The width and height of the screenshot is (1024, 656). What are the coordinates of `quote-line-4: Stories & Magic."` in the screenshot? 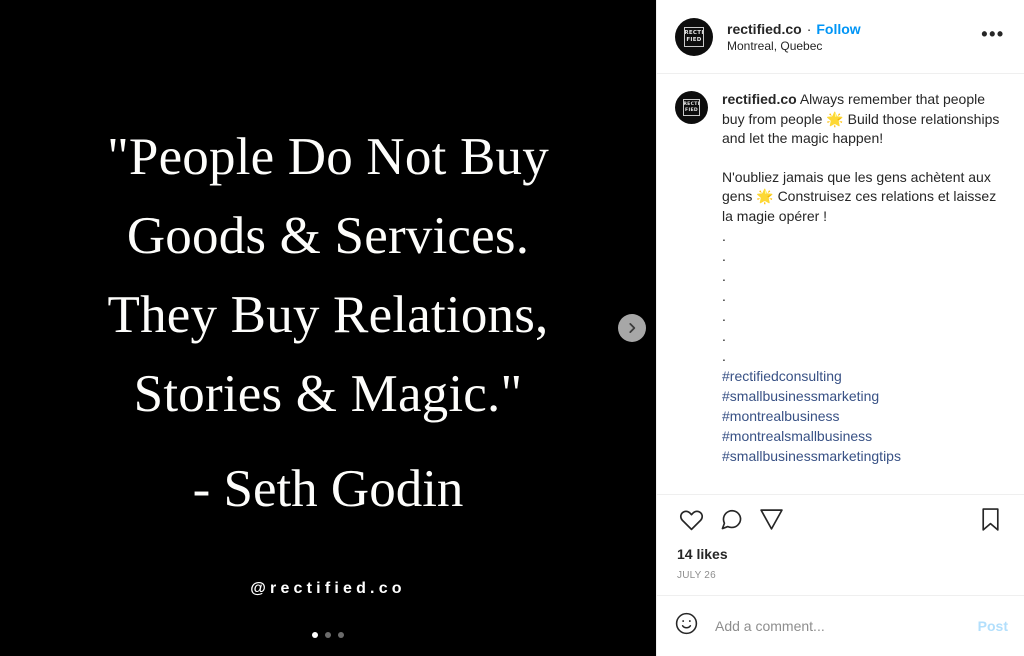 It's located at (328, 394).